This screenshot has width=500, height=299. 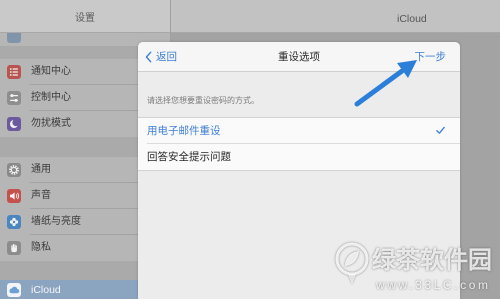 What do you see at coordinates (412, 19) in the screenshot?
I see `detail-title: iCloud` at bounding box center [412, 19].